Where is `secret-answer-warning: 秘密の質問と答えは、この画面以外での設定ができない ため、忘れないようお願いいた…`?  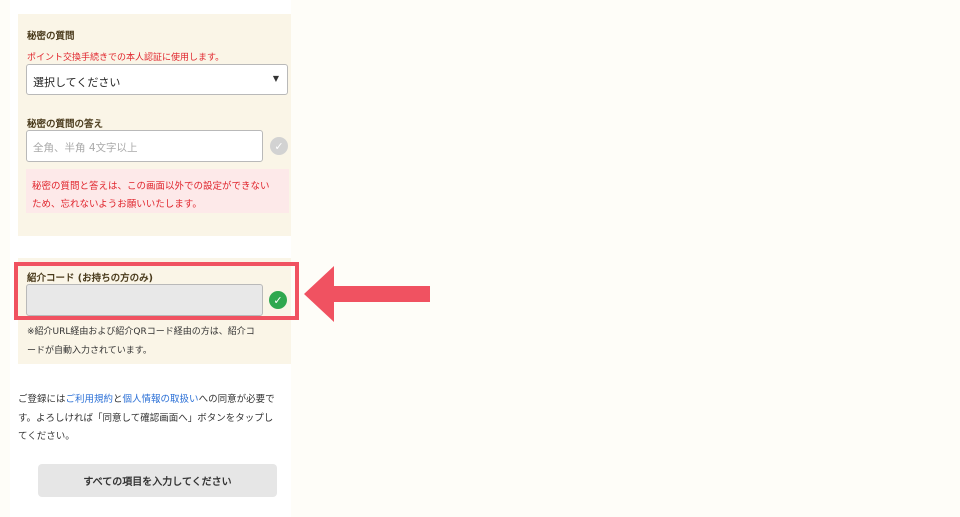
secret-answer-warning: 秘密の質問と答えは、この画面以外での設定ができない ため、忘れないようお願いいた… is located at coordinates (157, 191).